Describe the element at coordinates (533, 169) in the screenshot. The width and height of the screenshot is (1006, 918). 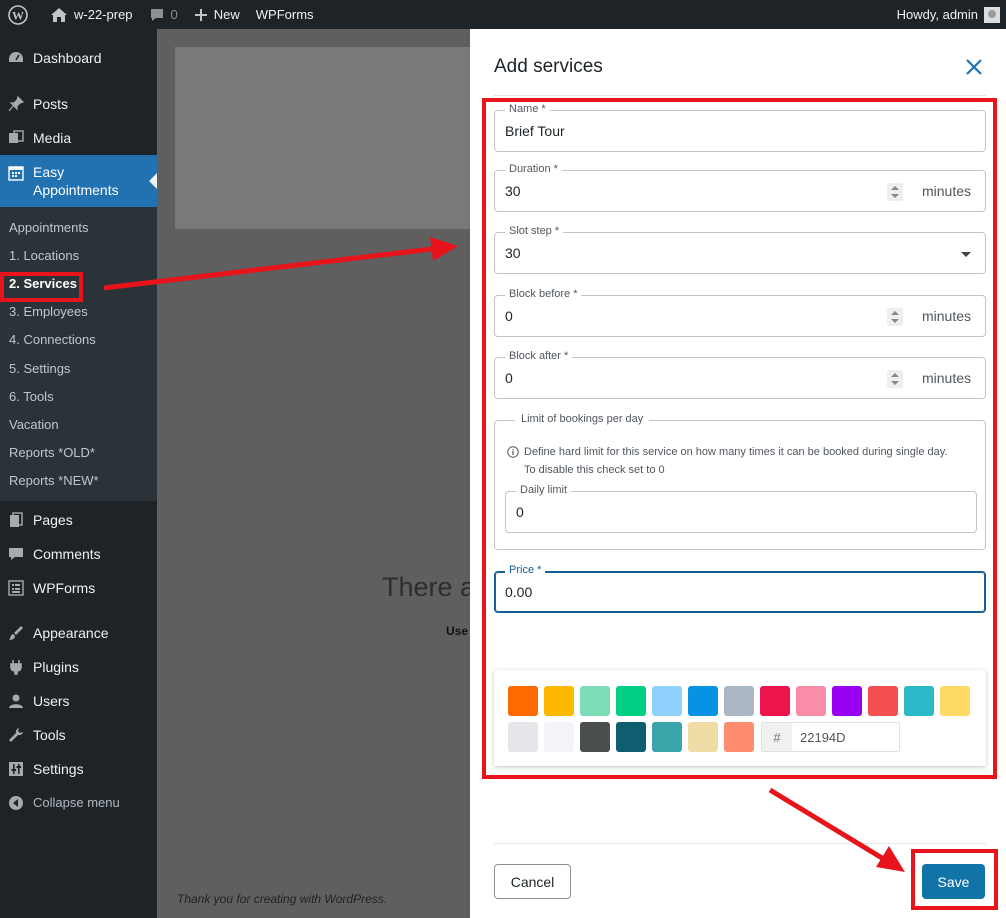
I see `duration-label: Duration *` at that location.